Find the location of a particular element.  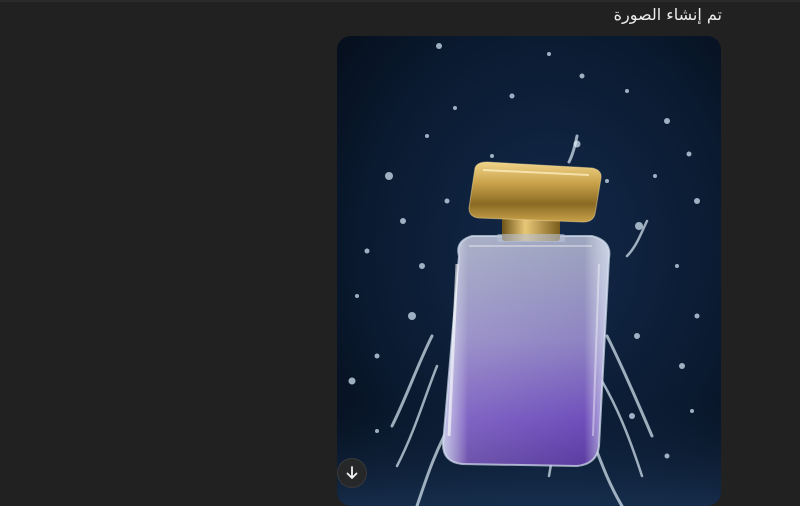

download-button is located at coordinates (352, 473).